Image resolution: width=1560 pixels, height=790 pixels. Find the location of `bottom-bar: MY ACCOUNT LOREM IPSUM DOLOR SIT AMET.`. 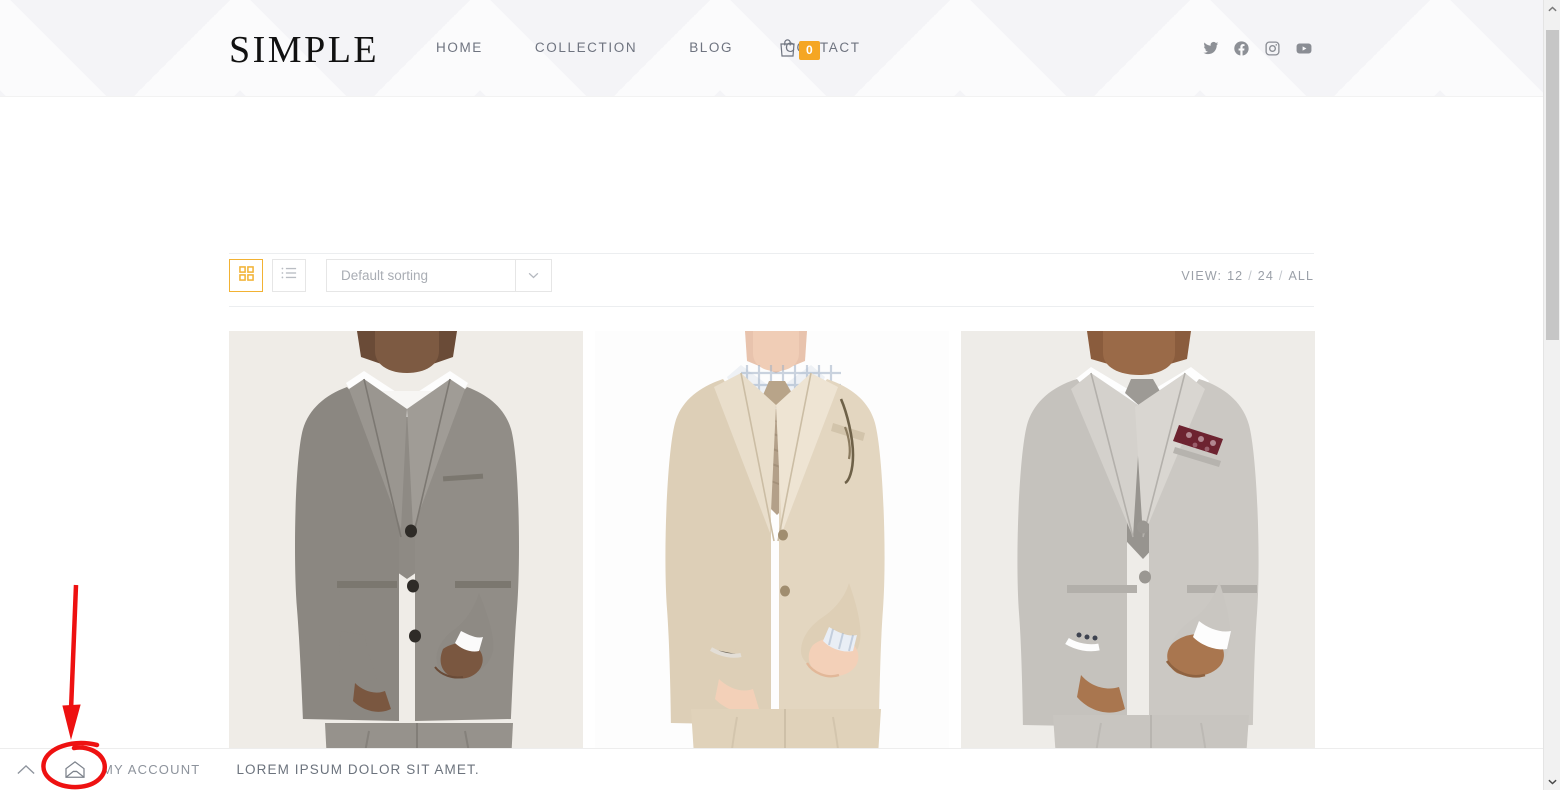

bottom-bar: MY ACCOUNT LOREM IPSUM DOLOR SIT AMET. is located at coordinates (771, 769).